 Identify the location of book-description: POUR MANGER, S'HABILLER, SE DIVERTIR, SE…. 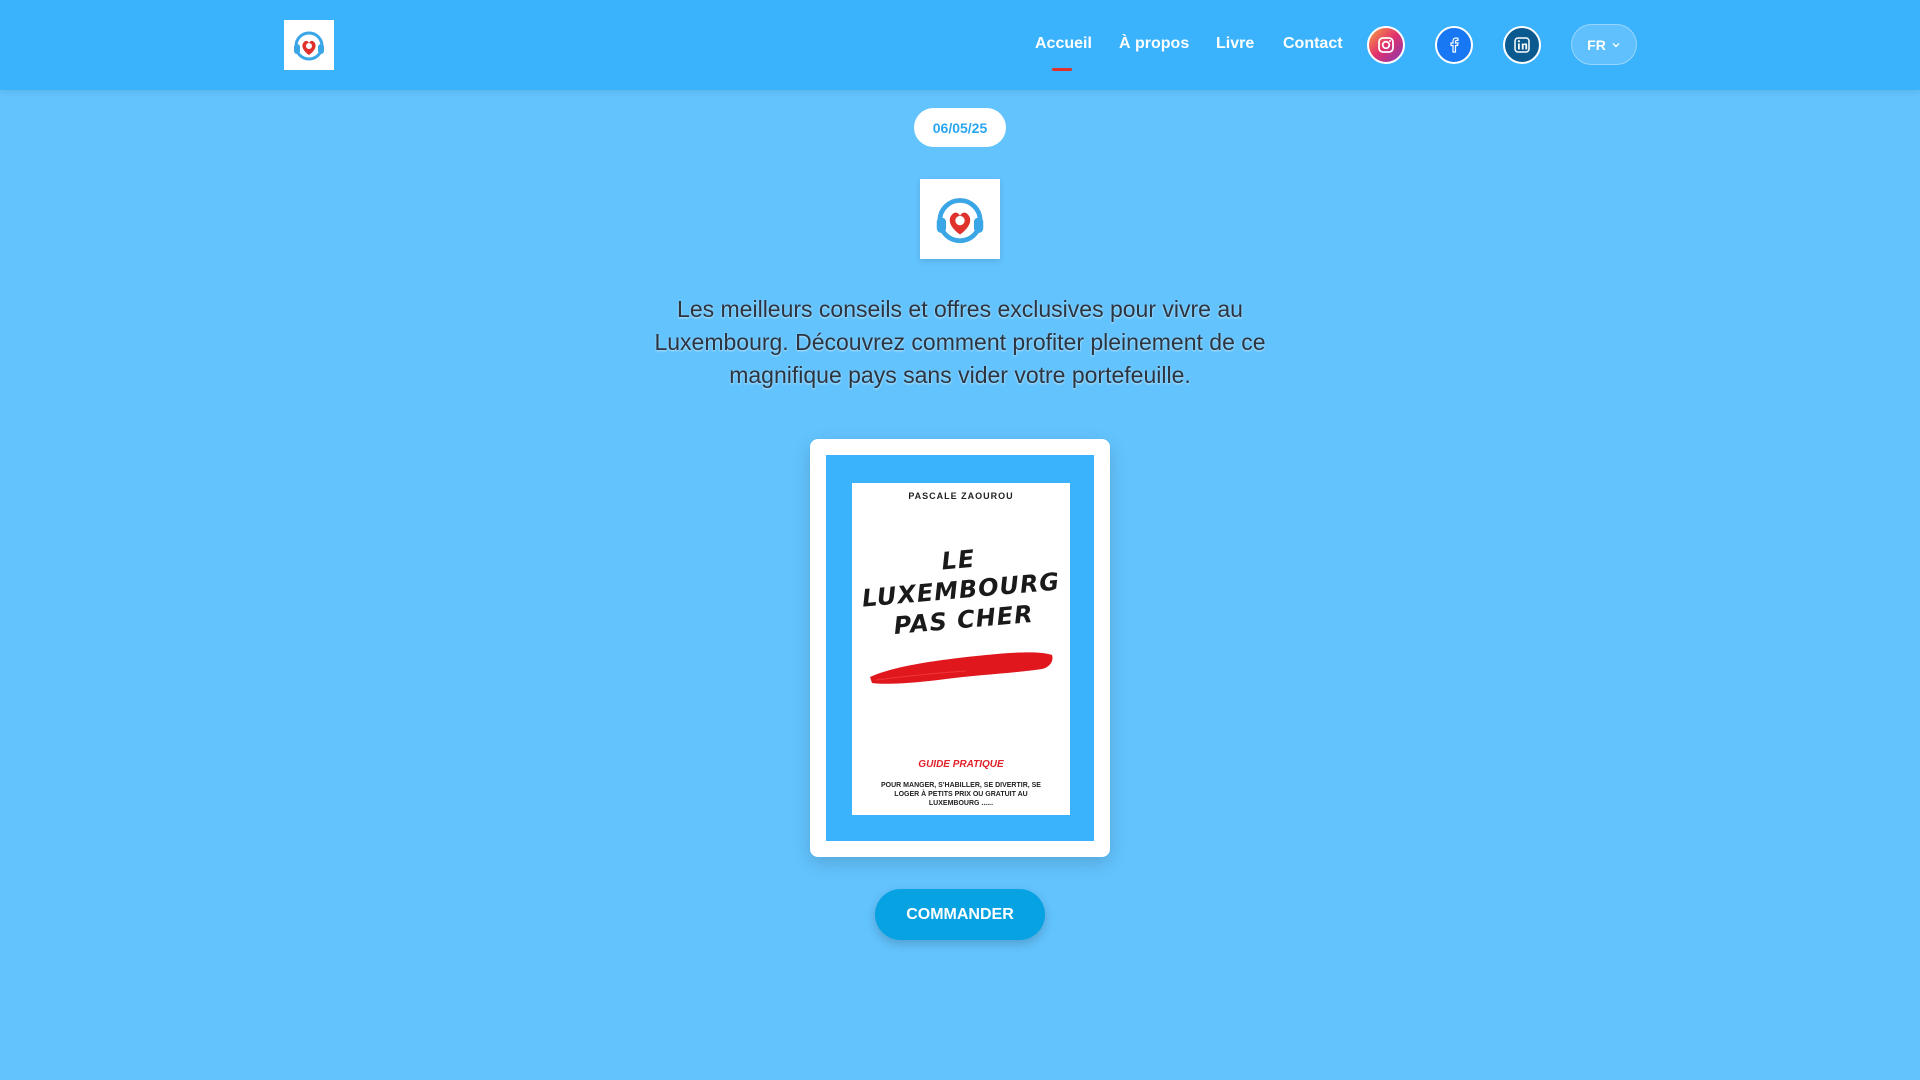
(961, 794).